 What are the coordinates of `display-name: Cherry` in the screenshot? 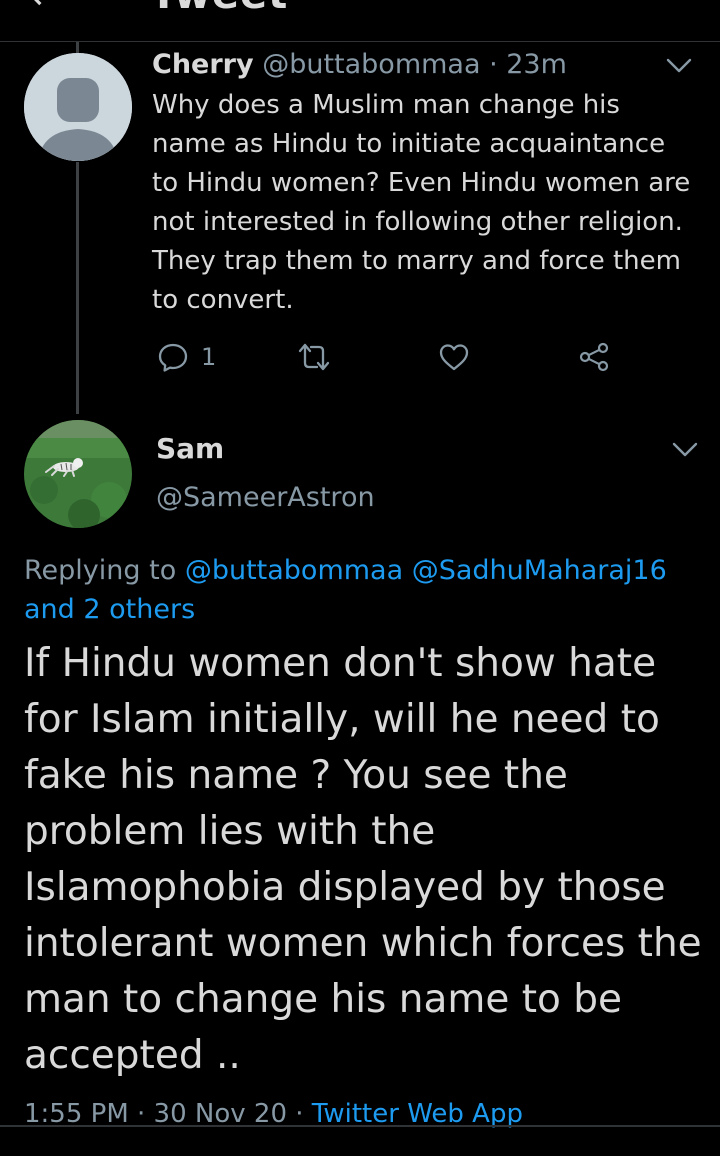 It's located at (203, 64).